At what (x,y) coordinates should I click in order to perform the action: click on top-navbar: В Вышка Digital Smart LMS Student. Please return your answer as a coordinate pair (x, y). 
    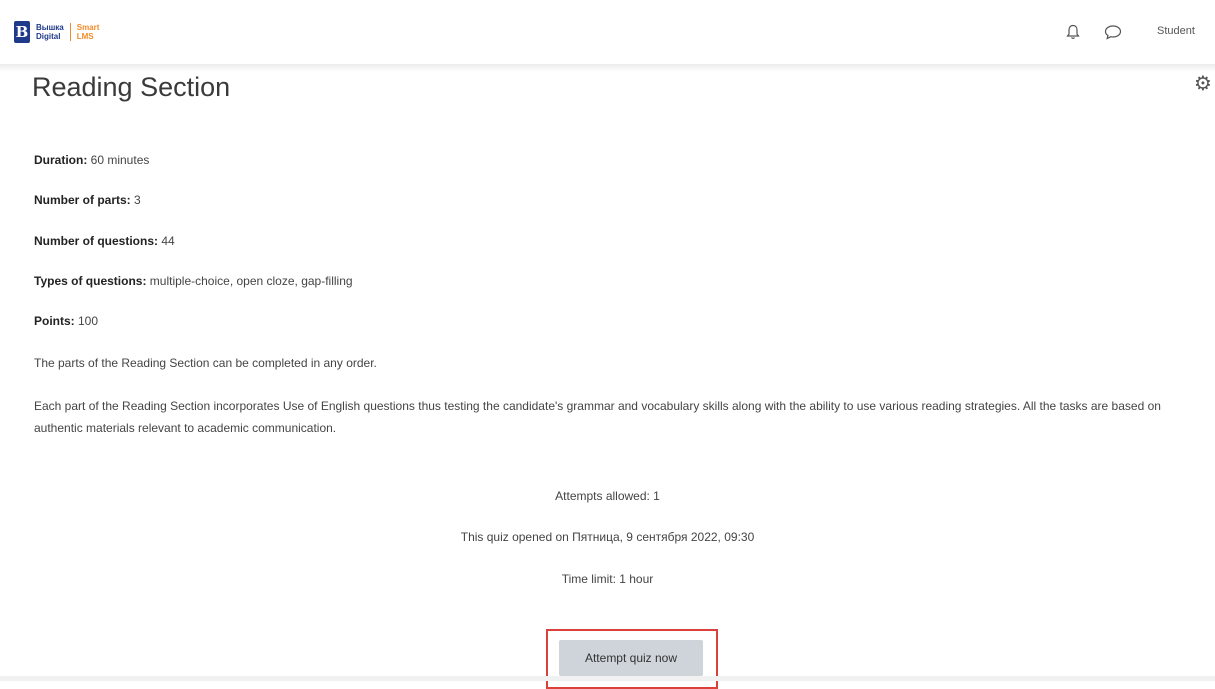
    Looking at the image, I should click on (607, 33).